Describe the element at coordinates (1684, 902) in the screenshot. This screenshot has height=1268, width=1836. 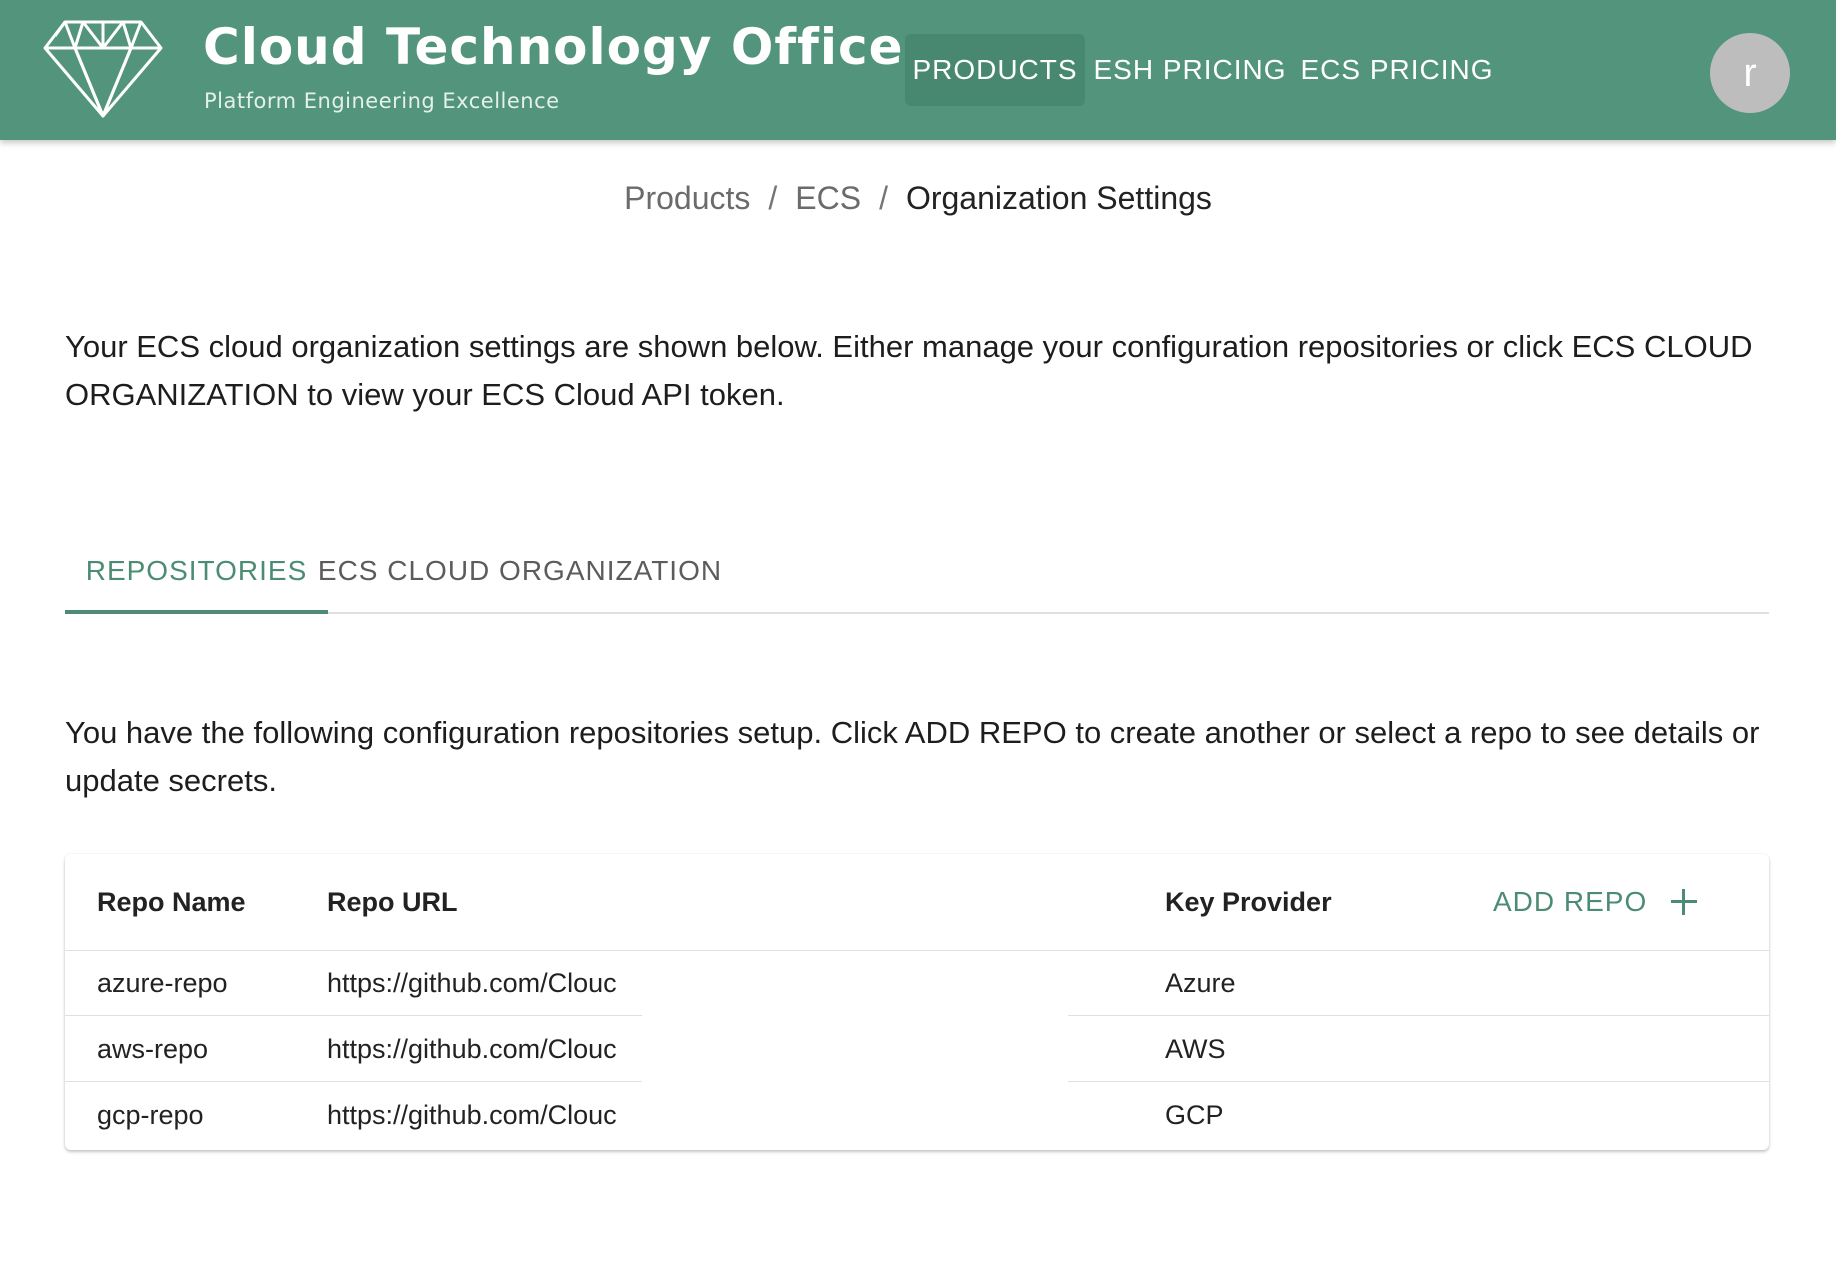
I see `plus-icon` at that location.